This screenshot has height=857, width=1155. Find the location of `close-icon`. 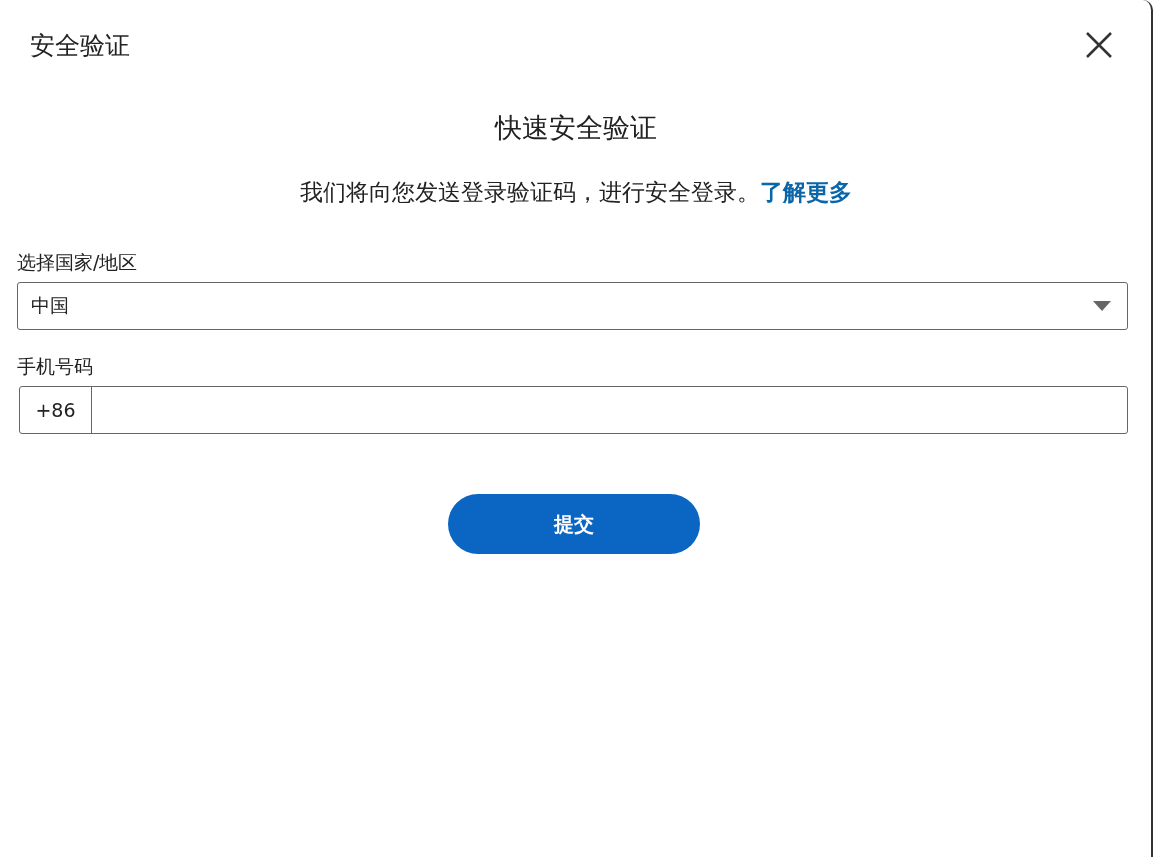

close-icon is located at coordinates (1099, 45).